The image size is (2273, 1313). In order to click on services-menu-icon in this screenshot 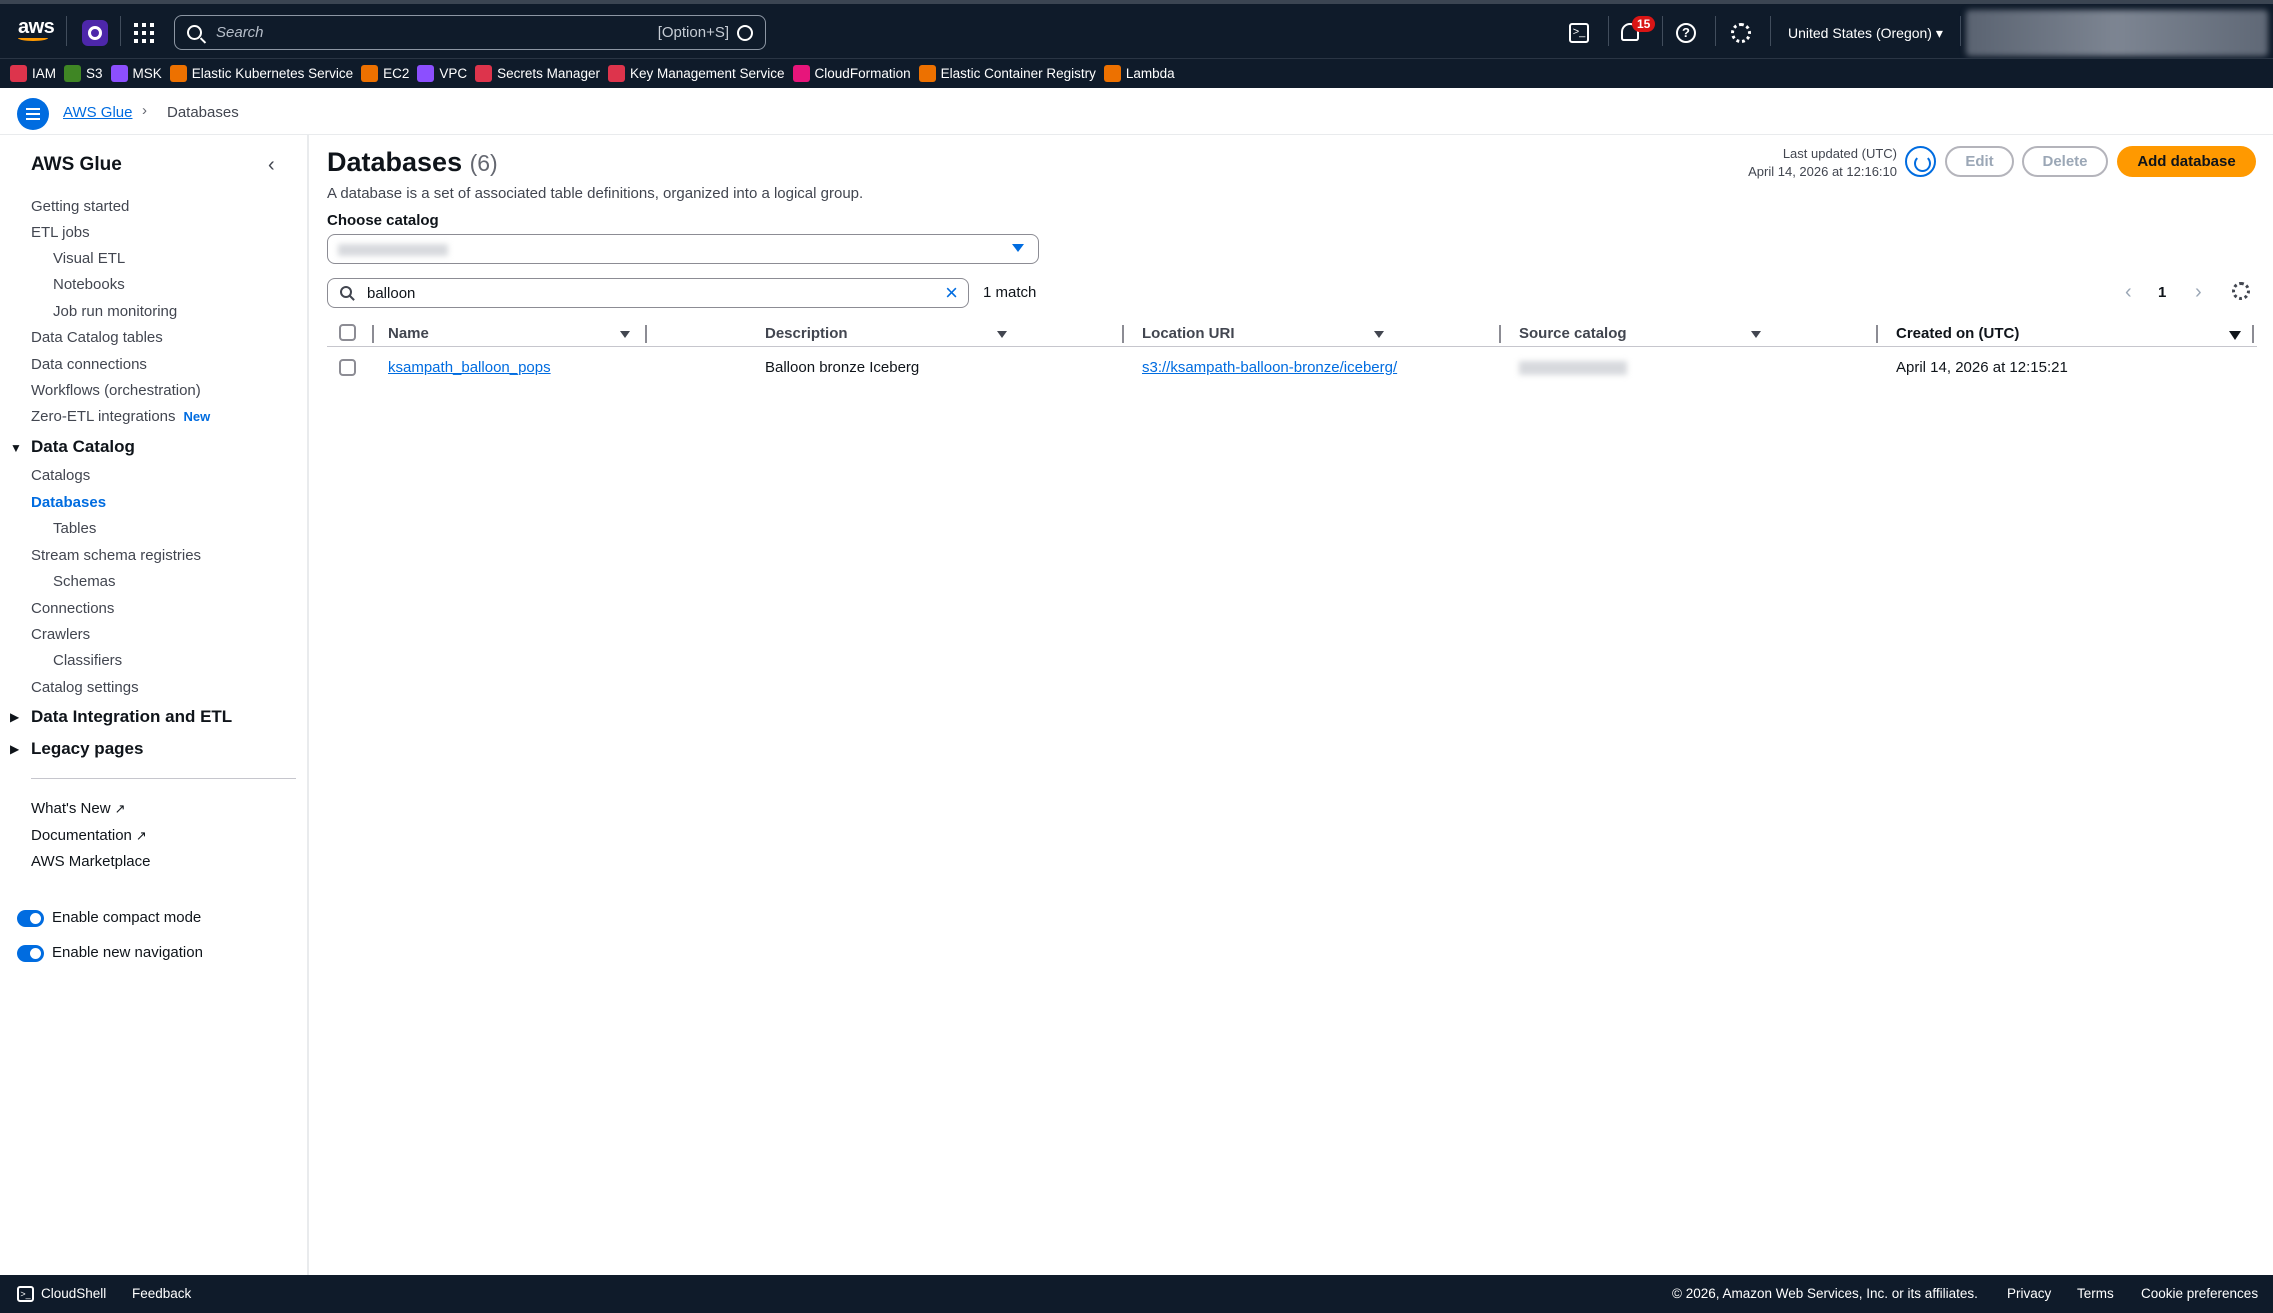, I will do `click(144, 33)`.